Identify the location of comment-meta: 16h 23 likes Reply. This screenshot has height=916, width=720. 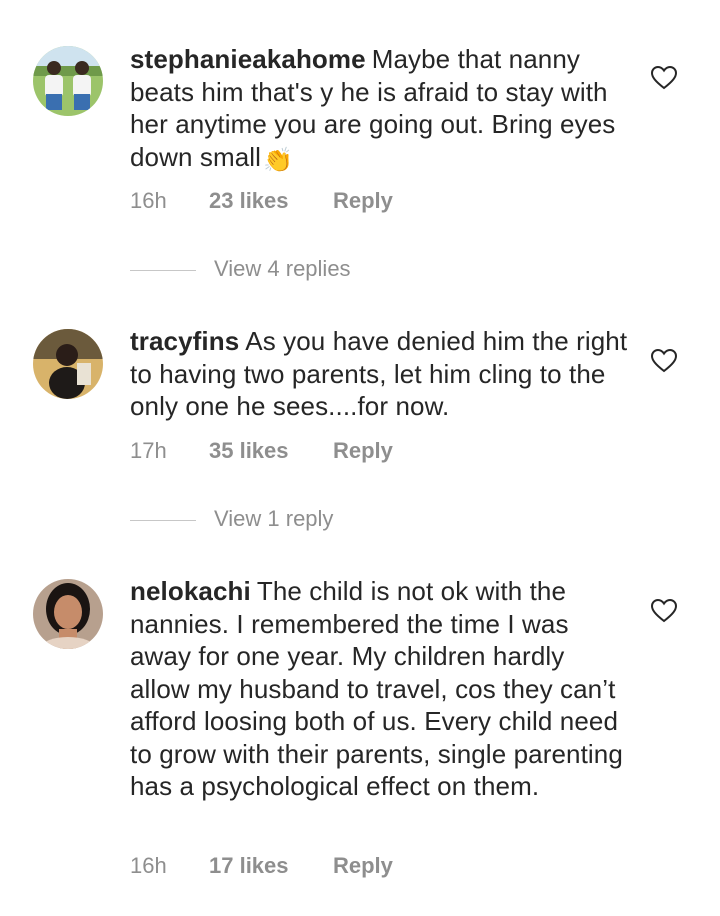
(261, 201).